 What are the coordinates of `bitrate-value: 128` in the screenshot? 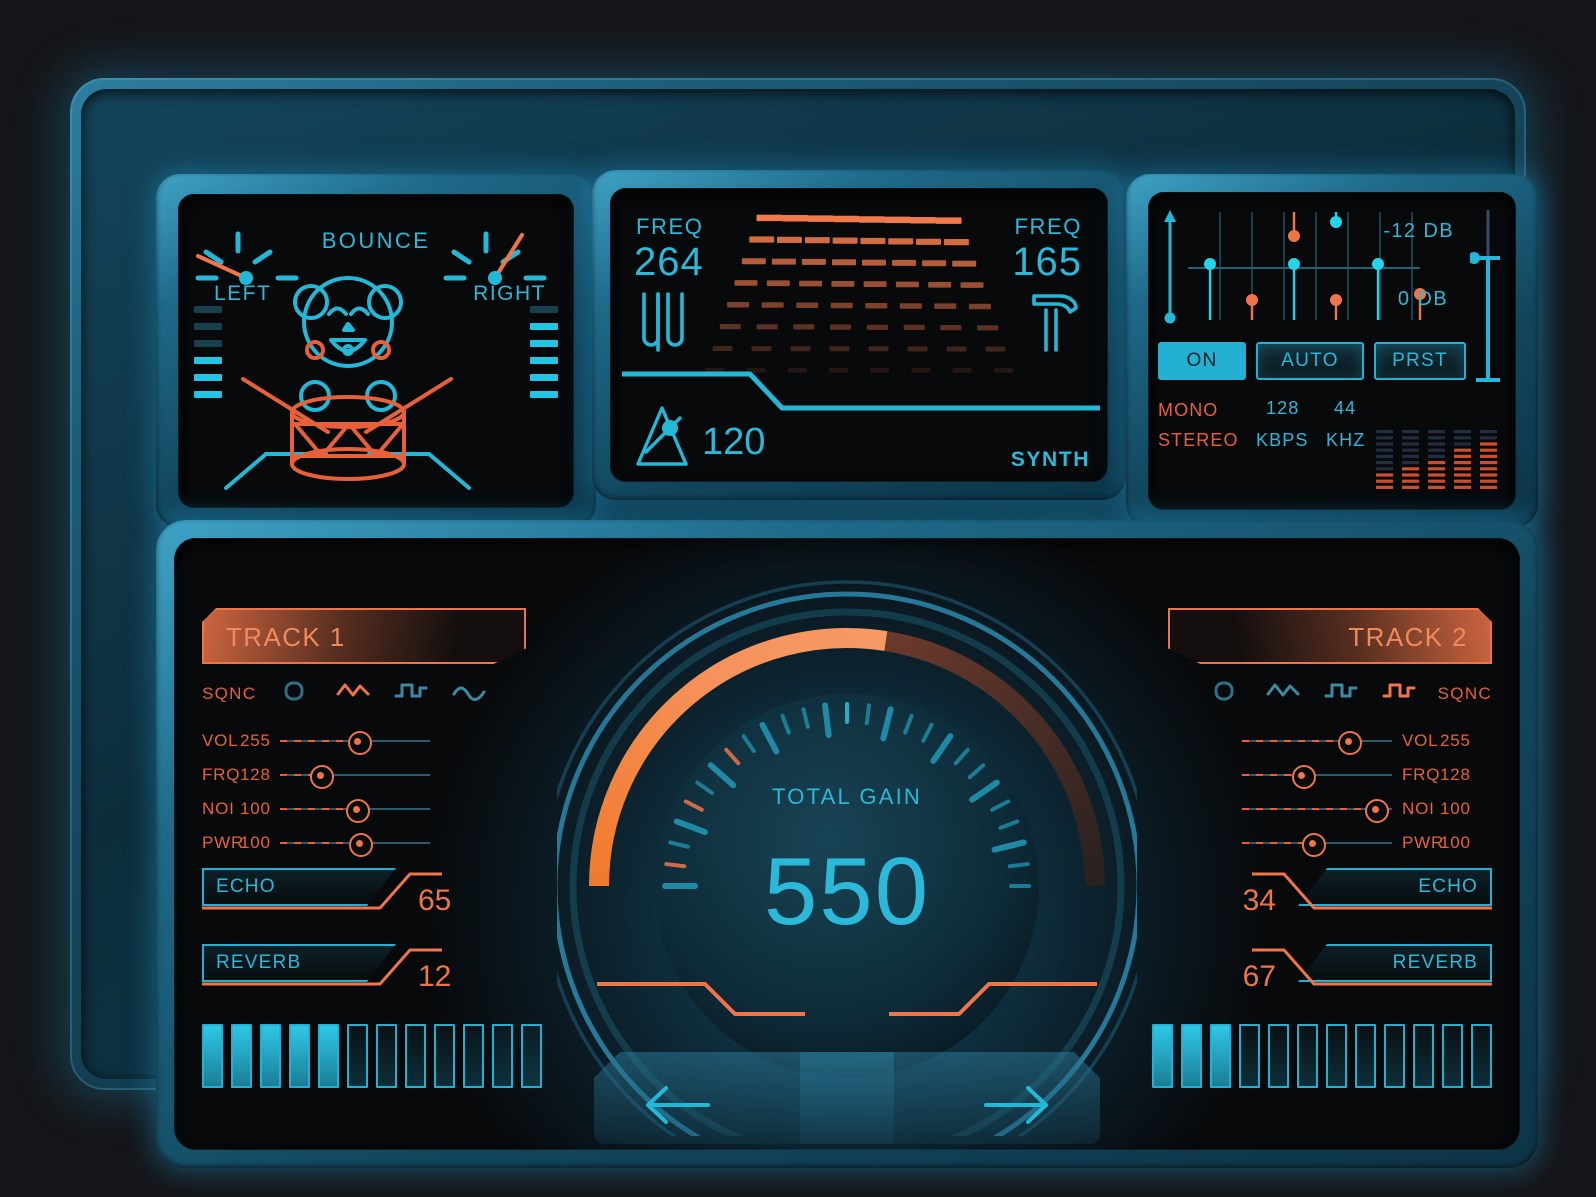 It's located at (1283, 408).